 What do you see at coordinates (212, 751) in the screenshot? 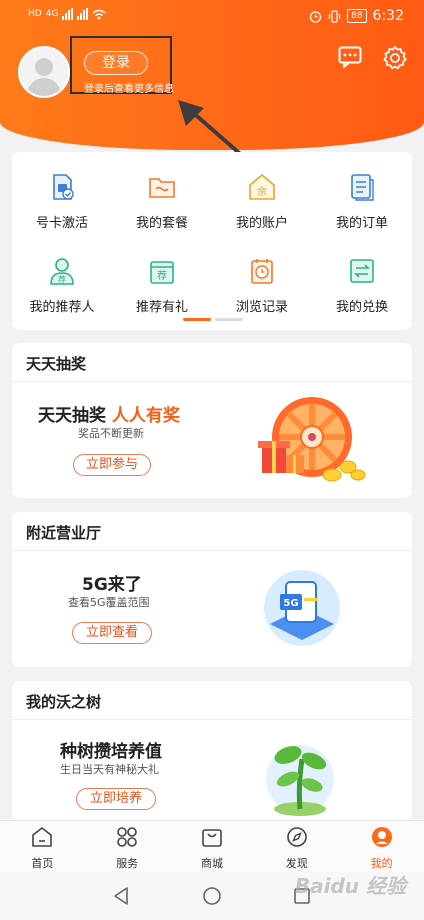
I see `wo-tree-card: 我的沃之树 种树攒培养值 生日当天有神秘大礼 立即培养` at bounding box center [212, 751].